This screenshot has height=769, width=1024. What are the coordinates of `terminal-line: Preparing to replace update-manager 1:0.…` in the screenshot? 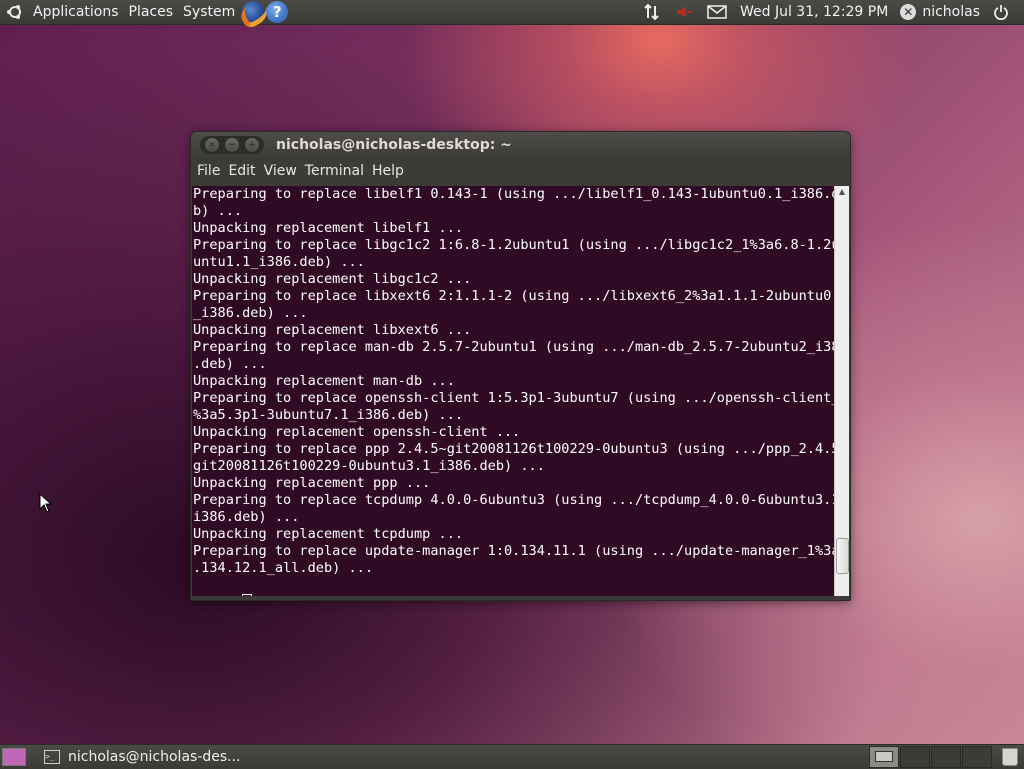 It's located at (513, 551).